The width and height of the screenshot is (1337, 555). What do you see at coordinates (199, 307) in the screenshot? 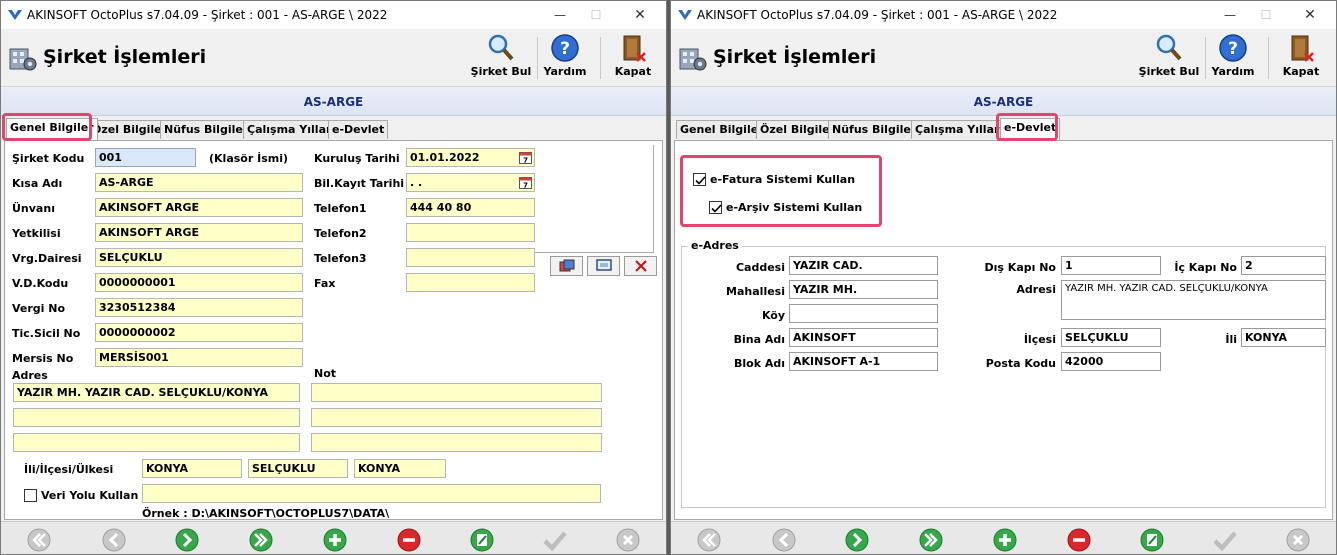
I see `tax-no-field: 3230512384` at bounding box center [199, 307].